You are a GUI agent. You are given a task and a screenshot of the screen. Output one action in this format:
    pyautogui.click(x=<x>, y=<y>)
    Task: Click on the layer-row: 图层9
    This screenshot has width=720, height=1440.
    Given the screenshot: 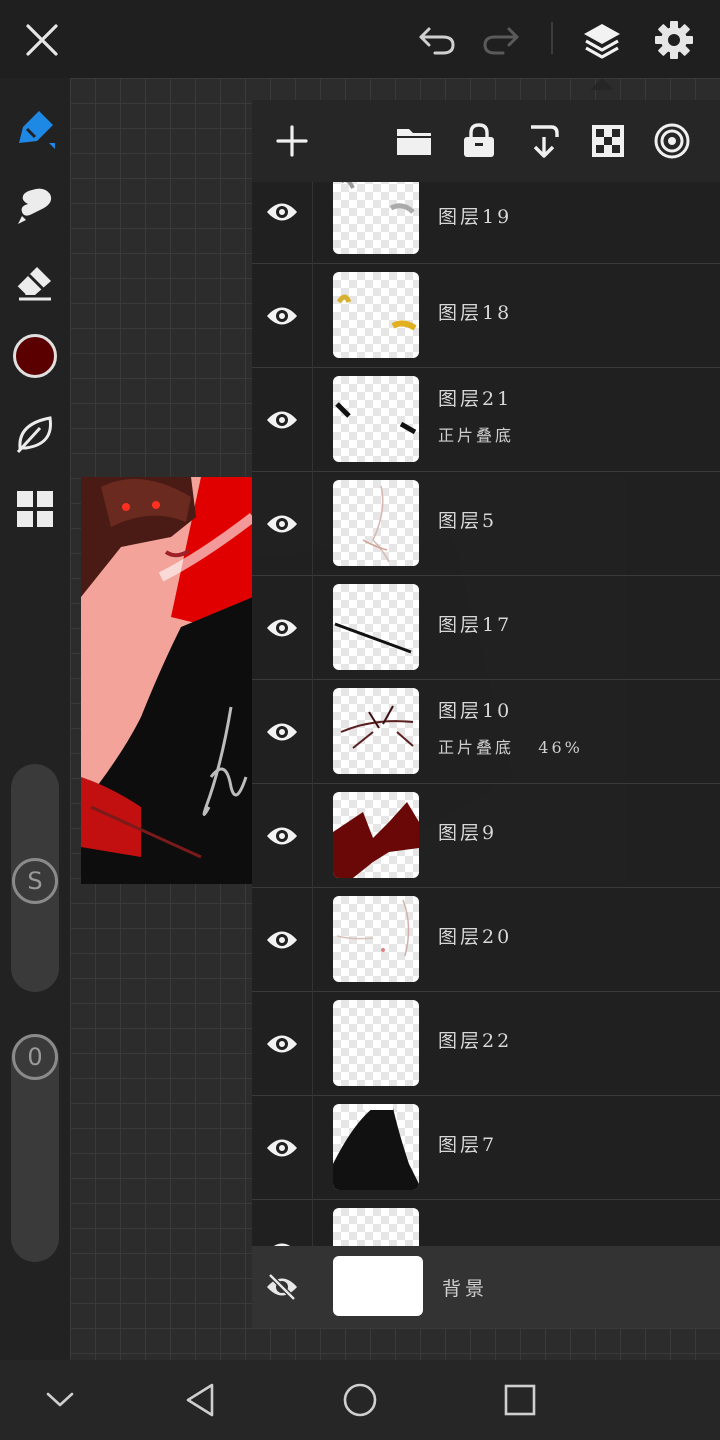 What is the action you would take?
    pyautogui.click(x=486, y=836)
    